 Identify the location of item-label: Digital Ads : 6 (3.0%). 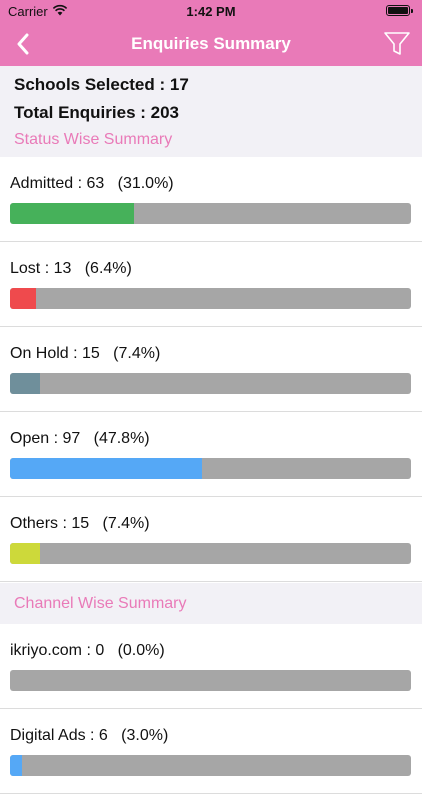
(89, 735).